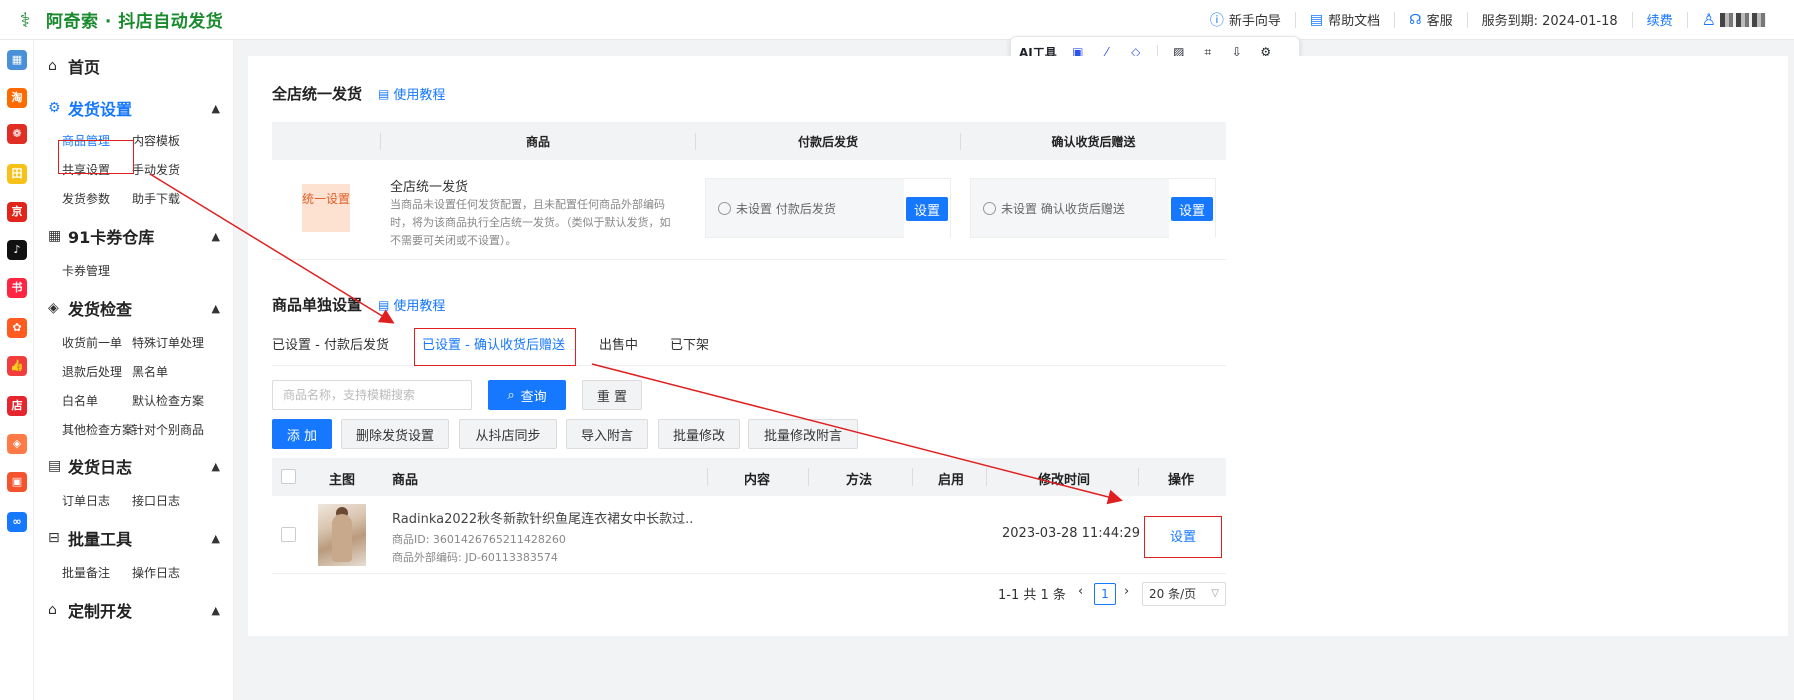 The width and height of the screenshot is (1794, 700). I want to click on sidebar-item-content-template: 内容模板, so click(156, 140).